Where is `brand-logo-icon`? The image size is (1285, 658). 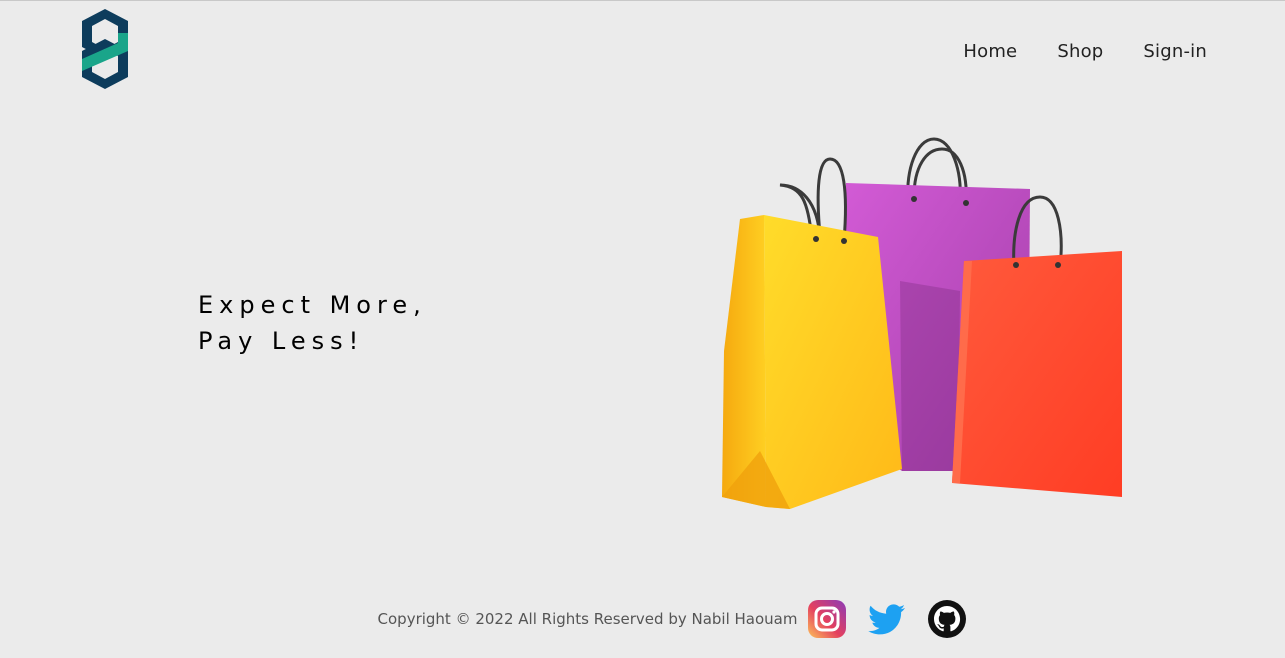 brand-logo-icon is located at coordinates (105, 49).